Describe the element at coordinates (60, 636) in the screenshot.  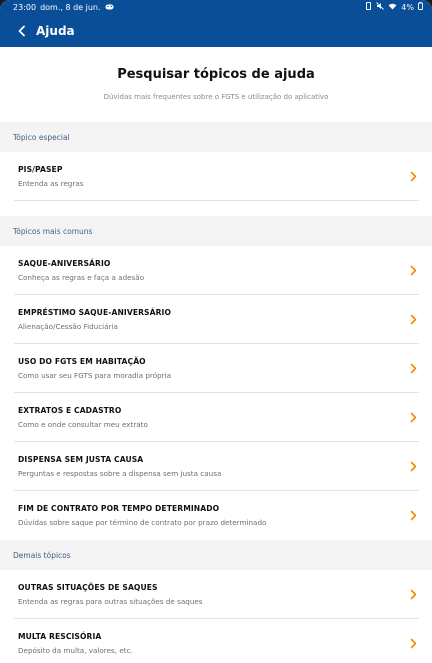
I see `help-topic-title: MULTA RESCISÓRIA` at that location.